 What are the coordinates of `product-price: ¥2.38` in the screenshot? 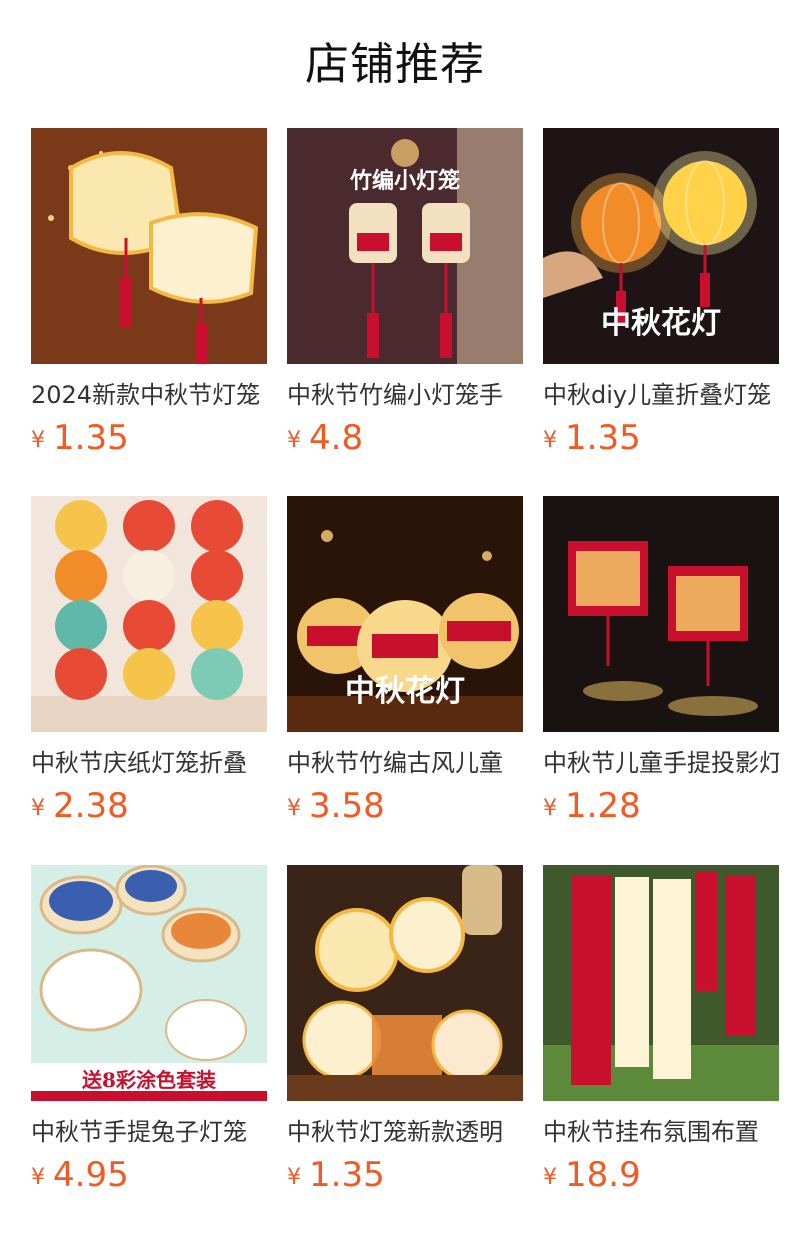 It's located at (80, 806).